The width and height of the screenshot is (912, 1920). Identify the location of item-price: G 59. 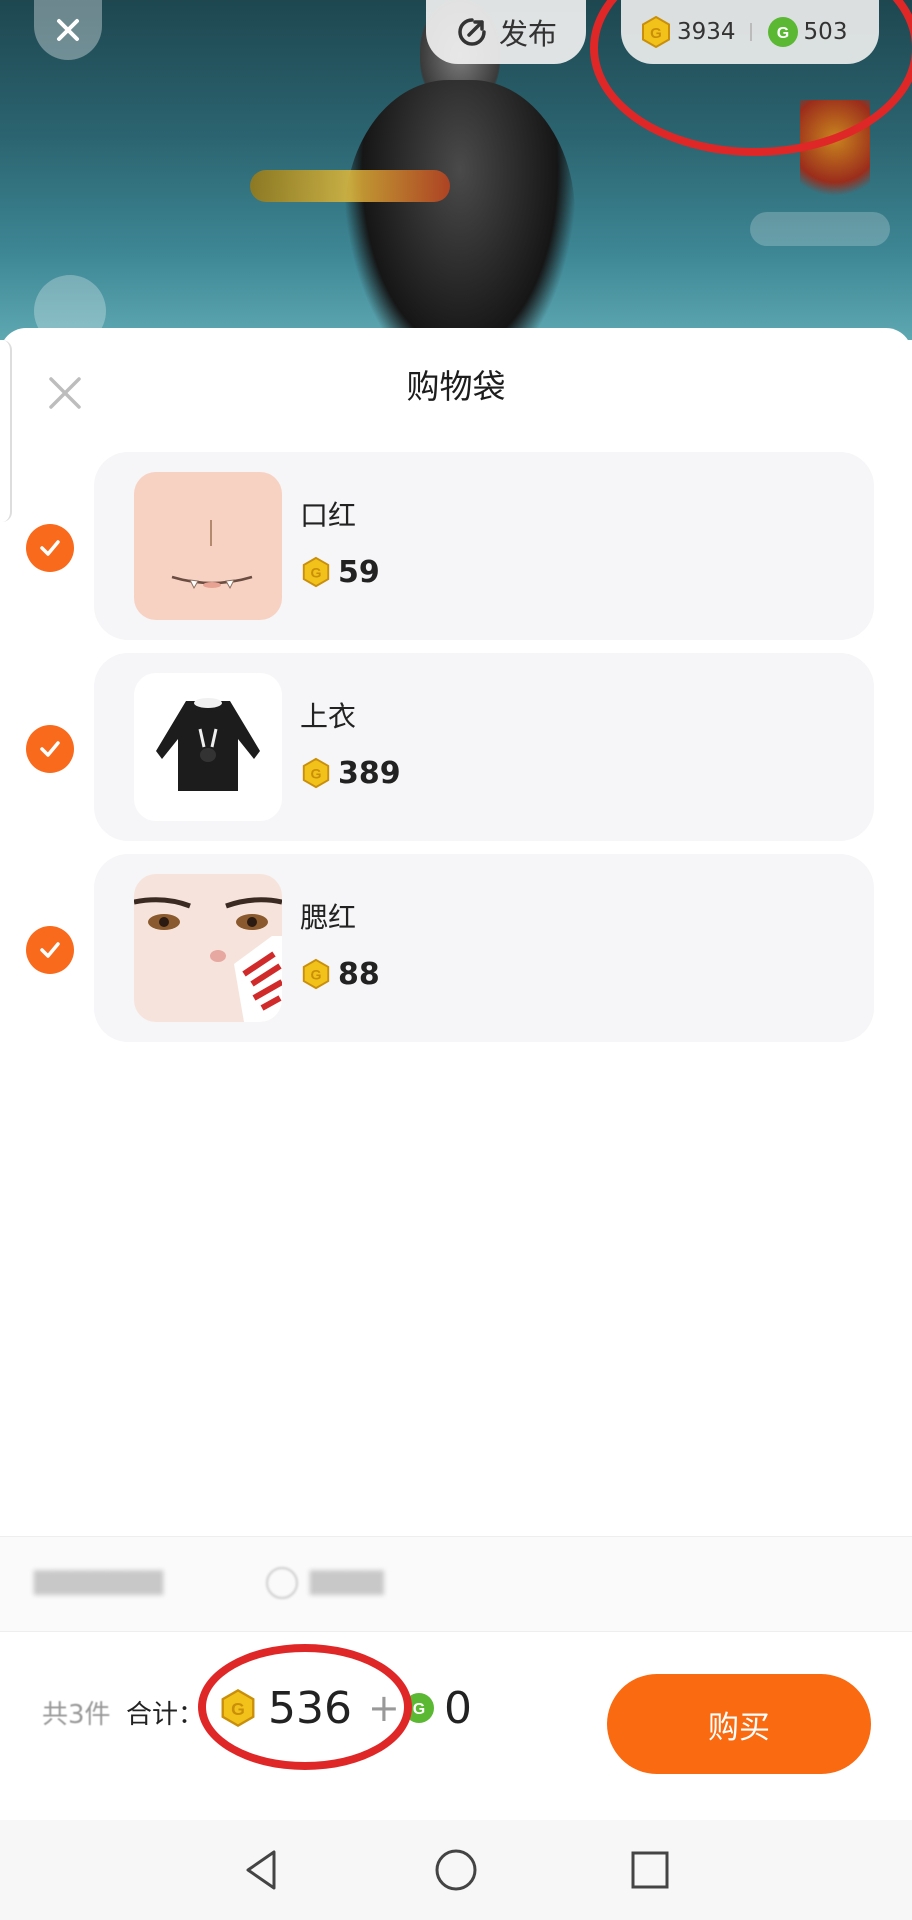
(340, 572).